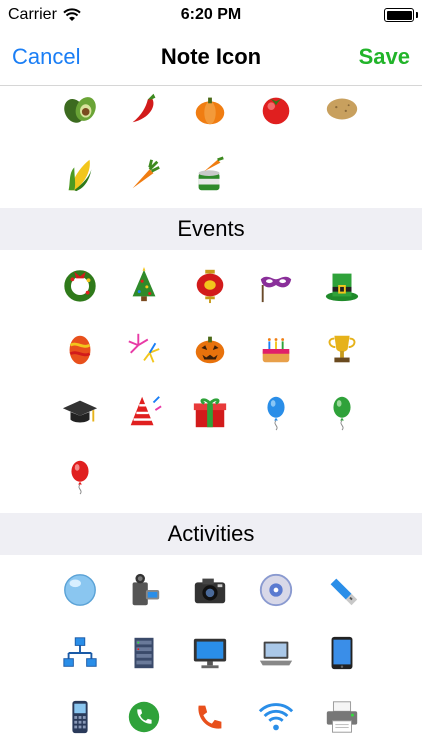  What do you see at coordinates (211, 229) in the screenshot?
I see `section-header-events: Events` at bounding box center [211, 229].